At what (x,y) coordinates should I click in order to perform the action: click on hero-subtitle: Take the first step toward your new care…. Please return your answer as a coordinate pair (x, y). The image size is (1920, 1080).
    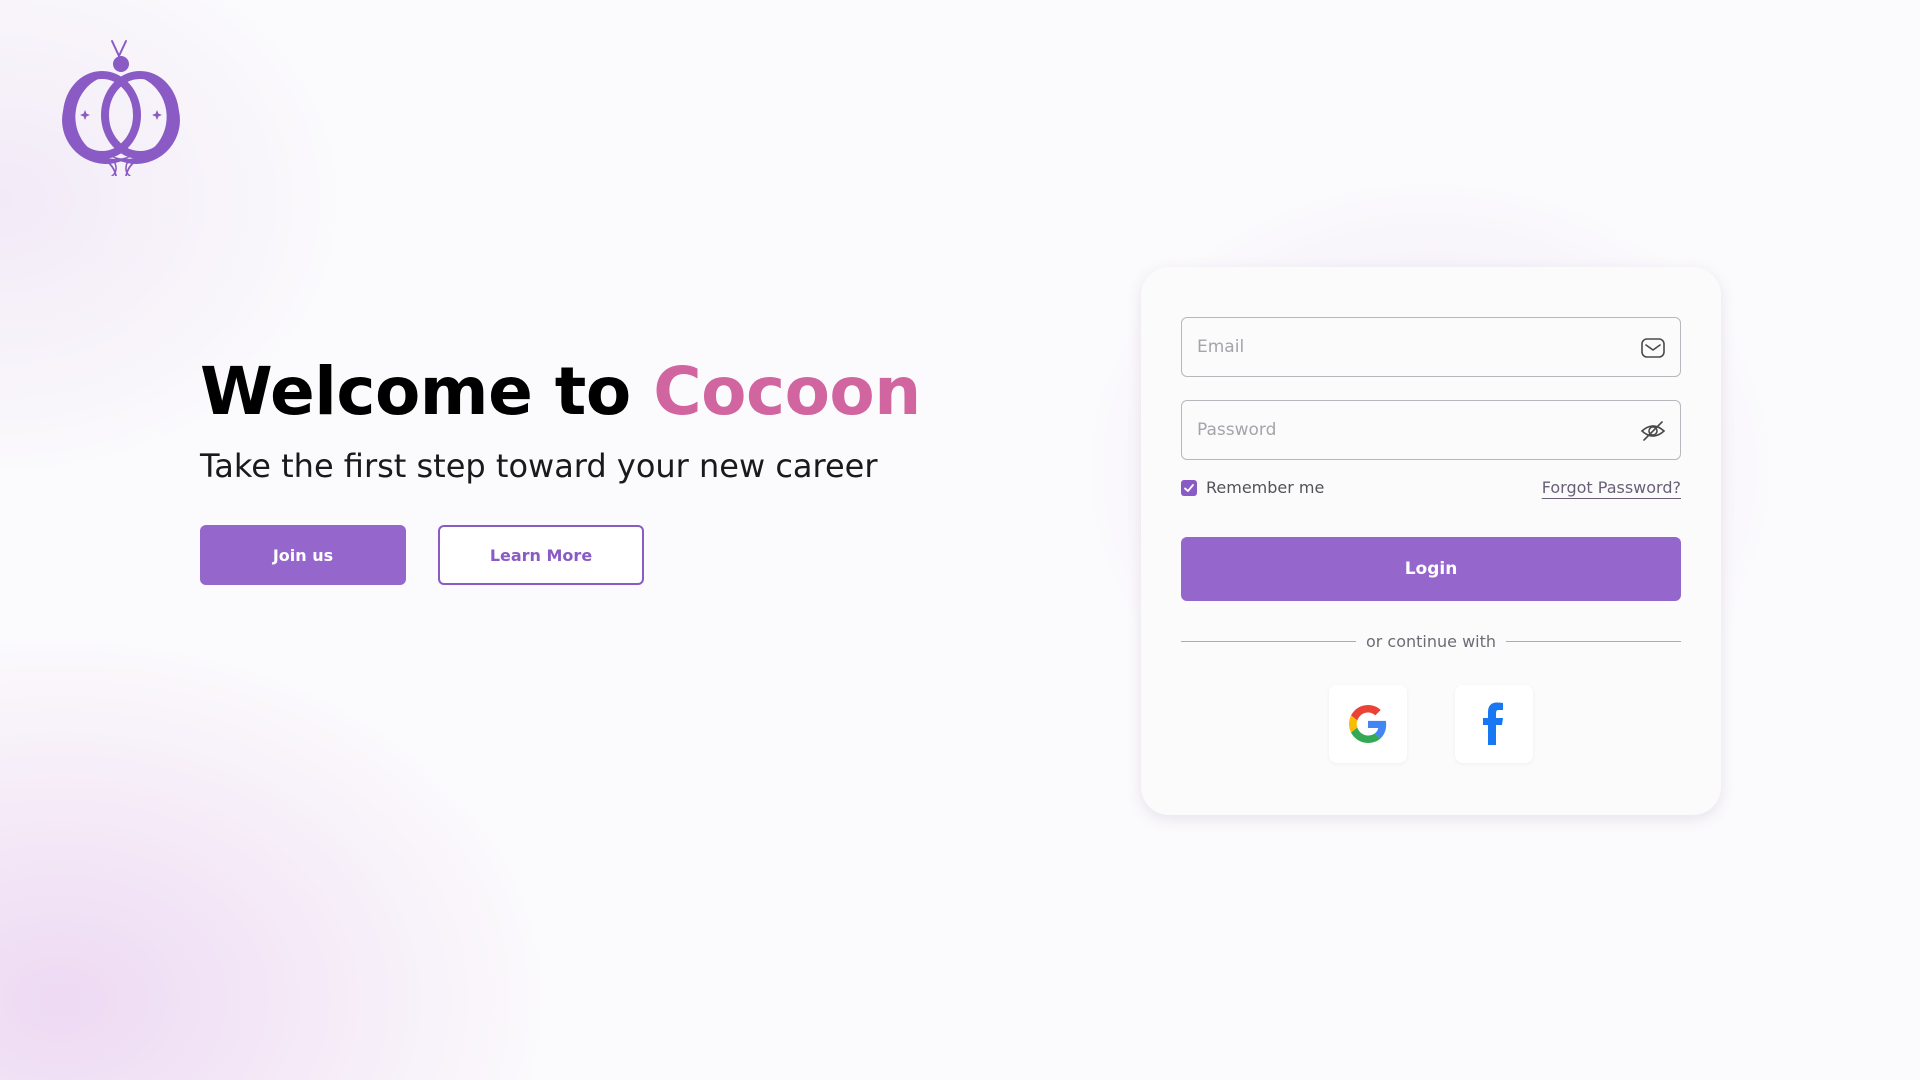
    Looking at the image, I should click on (539, 466).